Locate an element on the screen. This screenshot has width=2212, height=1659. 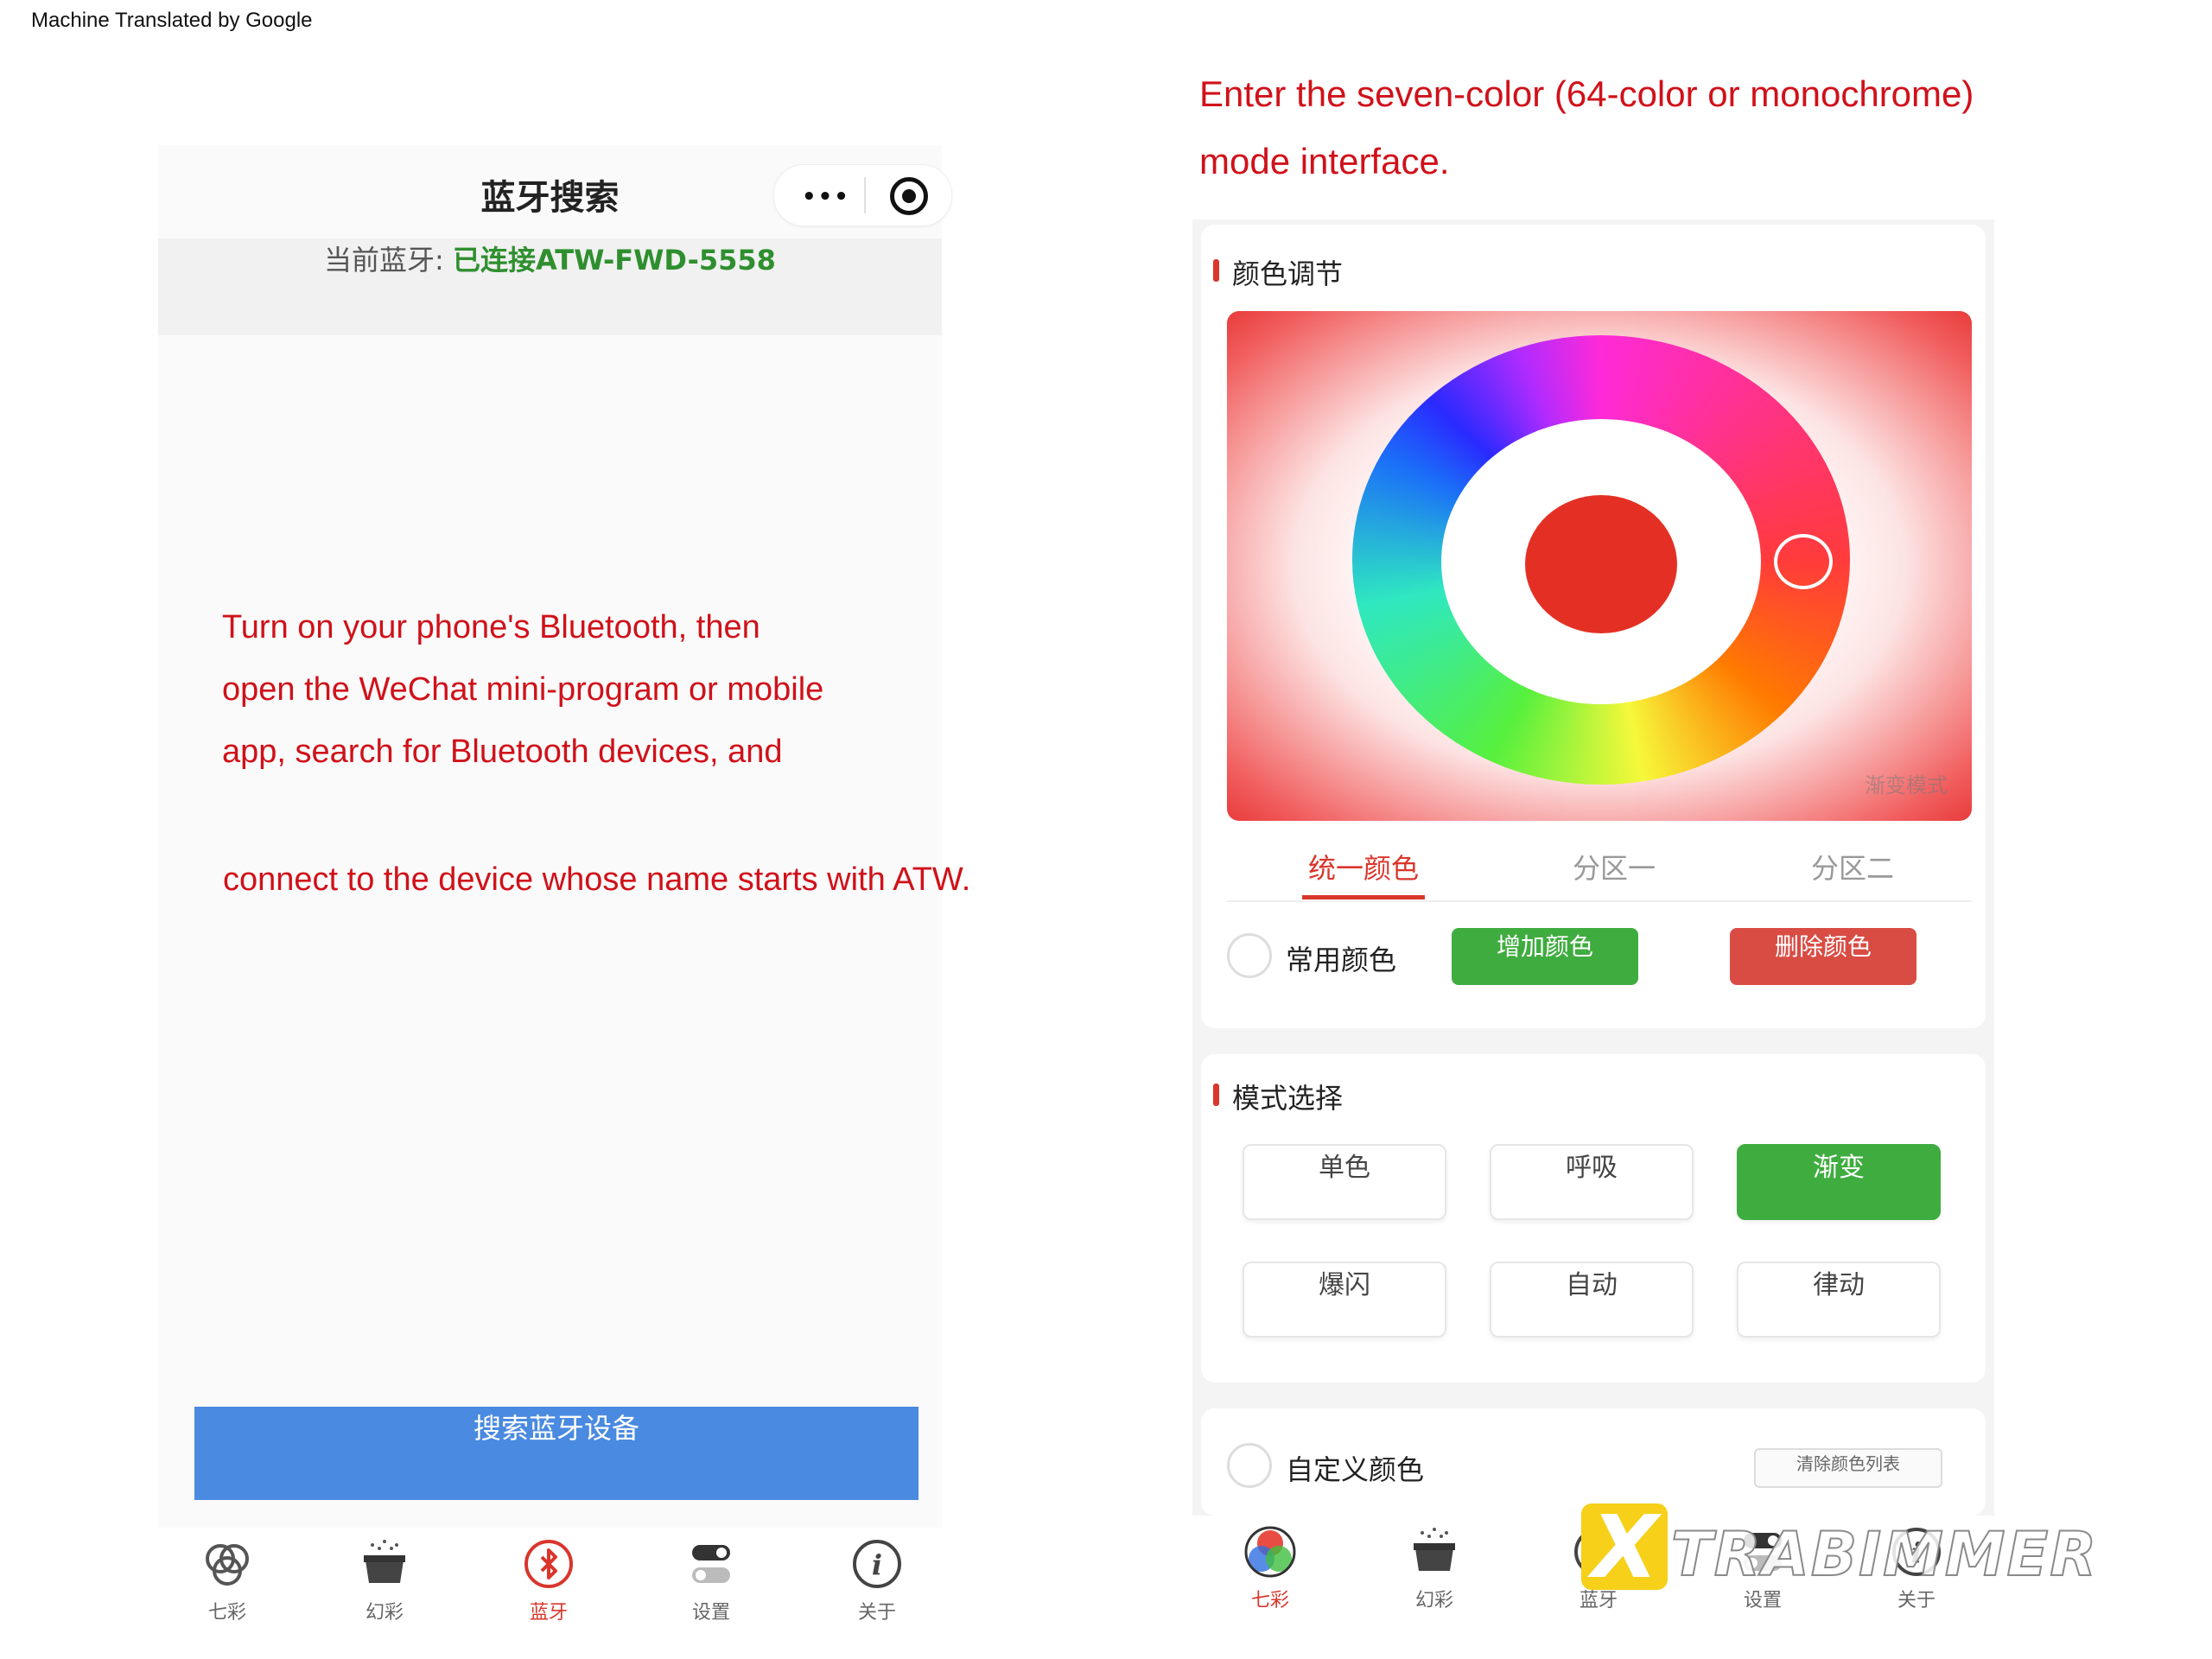
mode-strobe-button: 爆闪 is located at coordinates (1344, 1300).